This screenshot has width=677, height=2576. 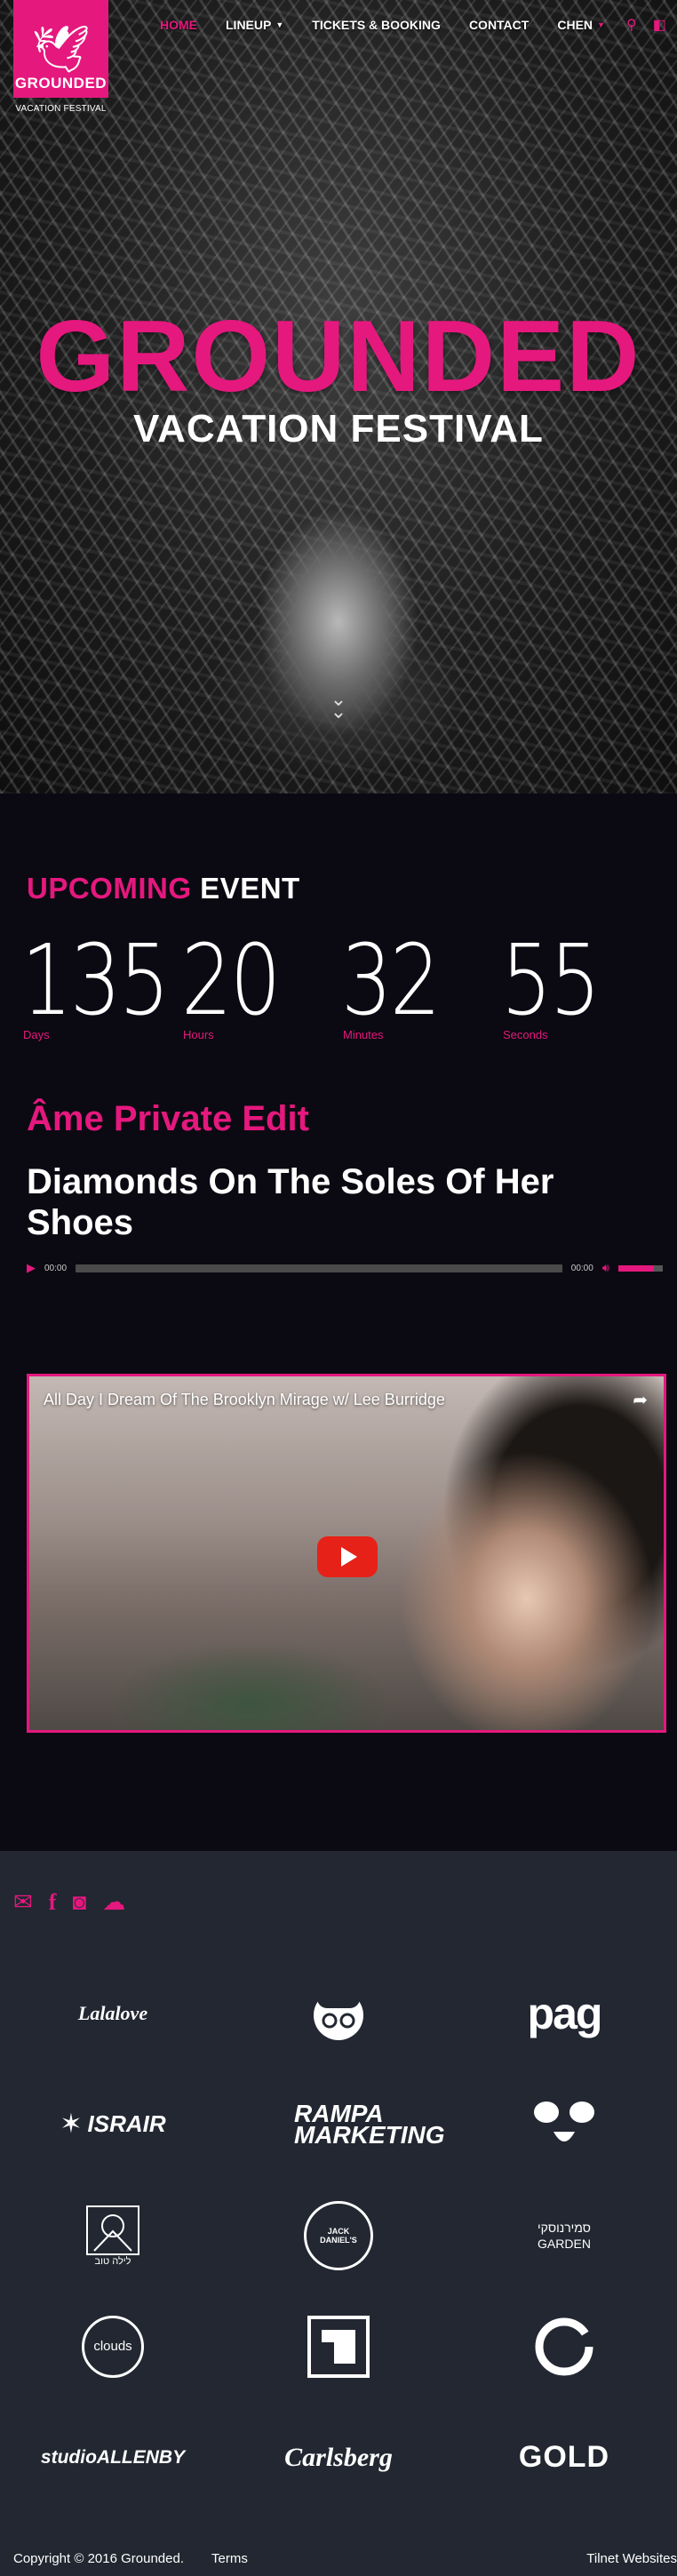 I want to click on volume-slider, so click(x=640, y=1268).